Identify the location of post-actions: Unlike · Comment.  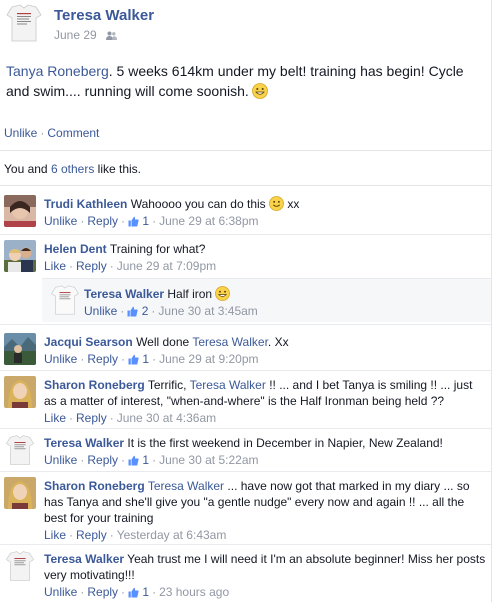
(51, 133).